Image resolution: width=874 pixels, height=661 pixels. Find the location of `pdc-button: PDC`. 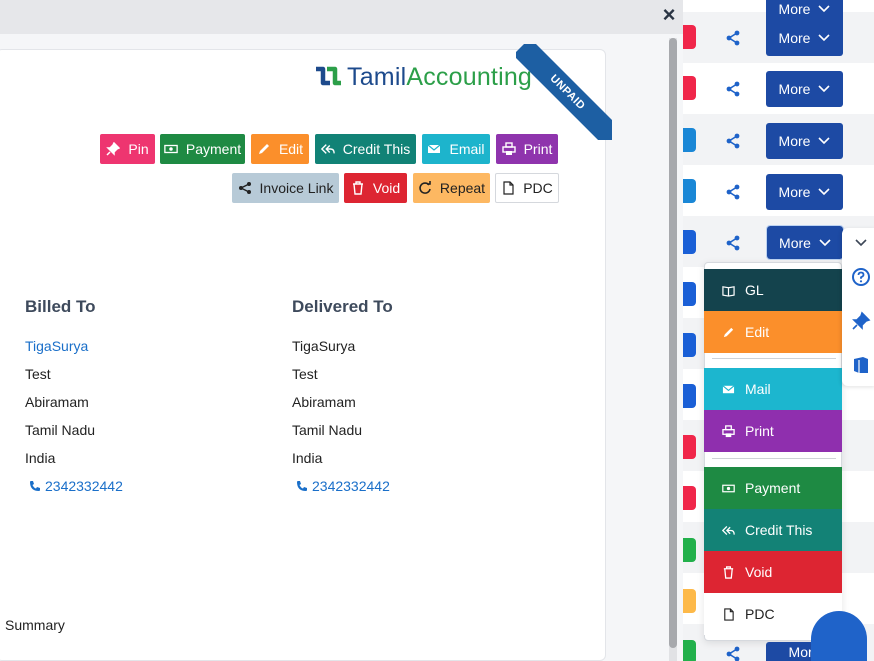

pdc-button: PDC is located at coordinates (527, 188).